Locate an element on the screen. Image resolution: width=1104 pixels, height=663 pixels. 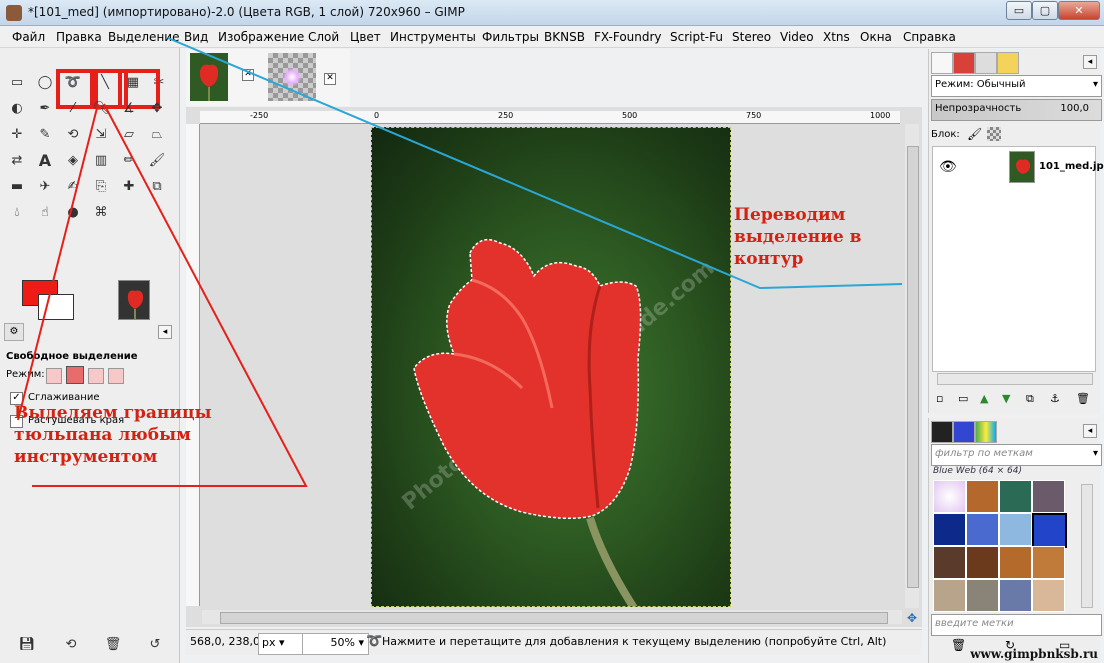
eraser-icon: ▬ is located at coordinates (17, 187).